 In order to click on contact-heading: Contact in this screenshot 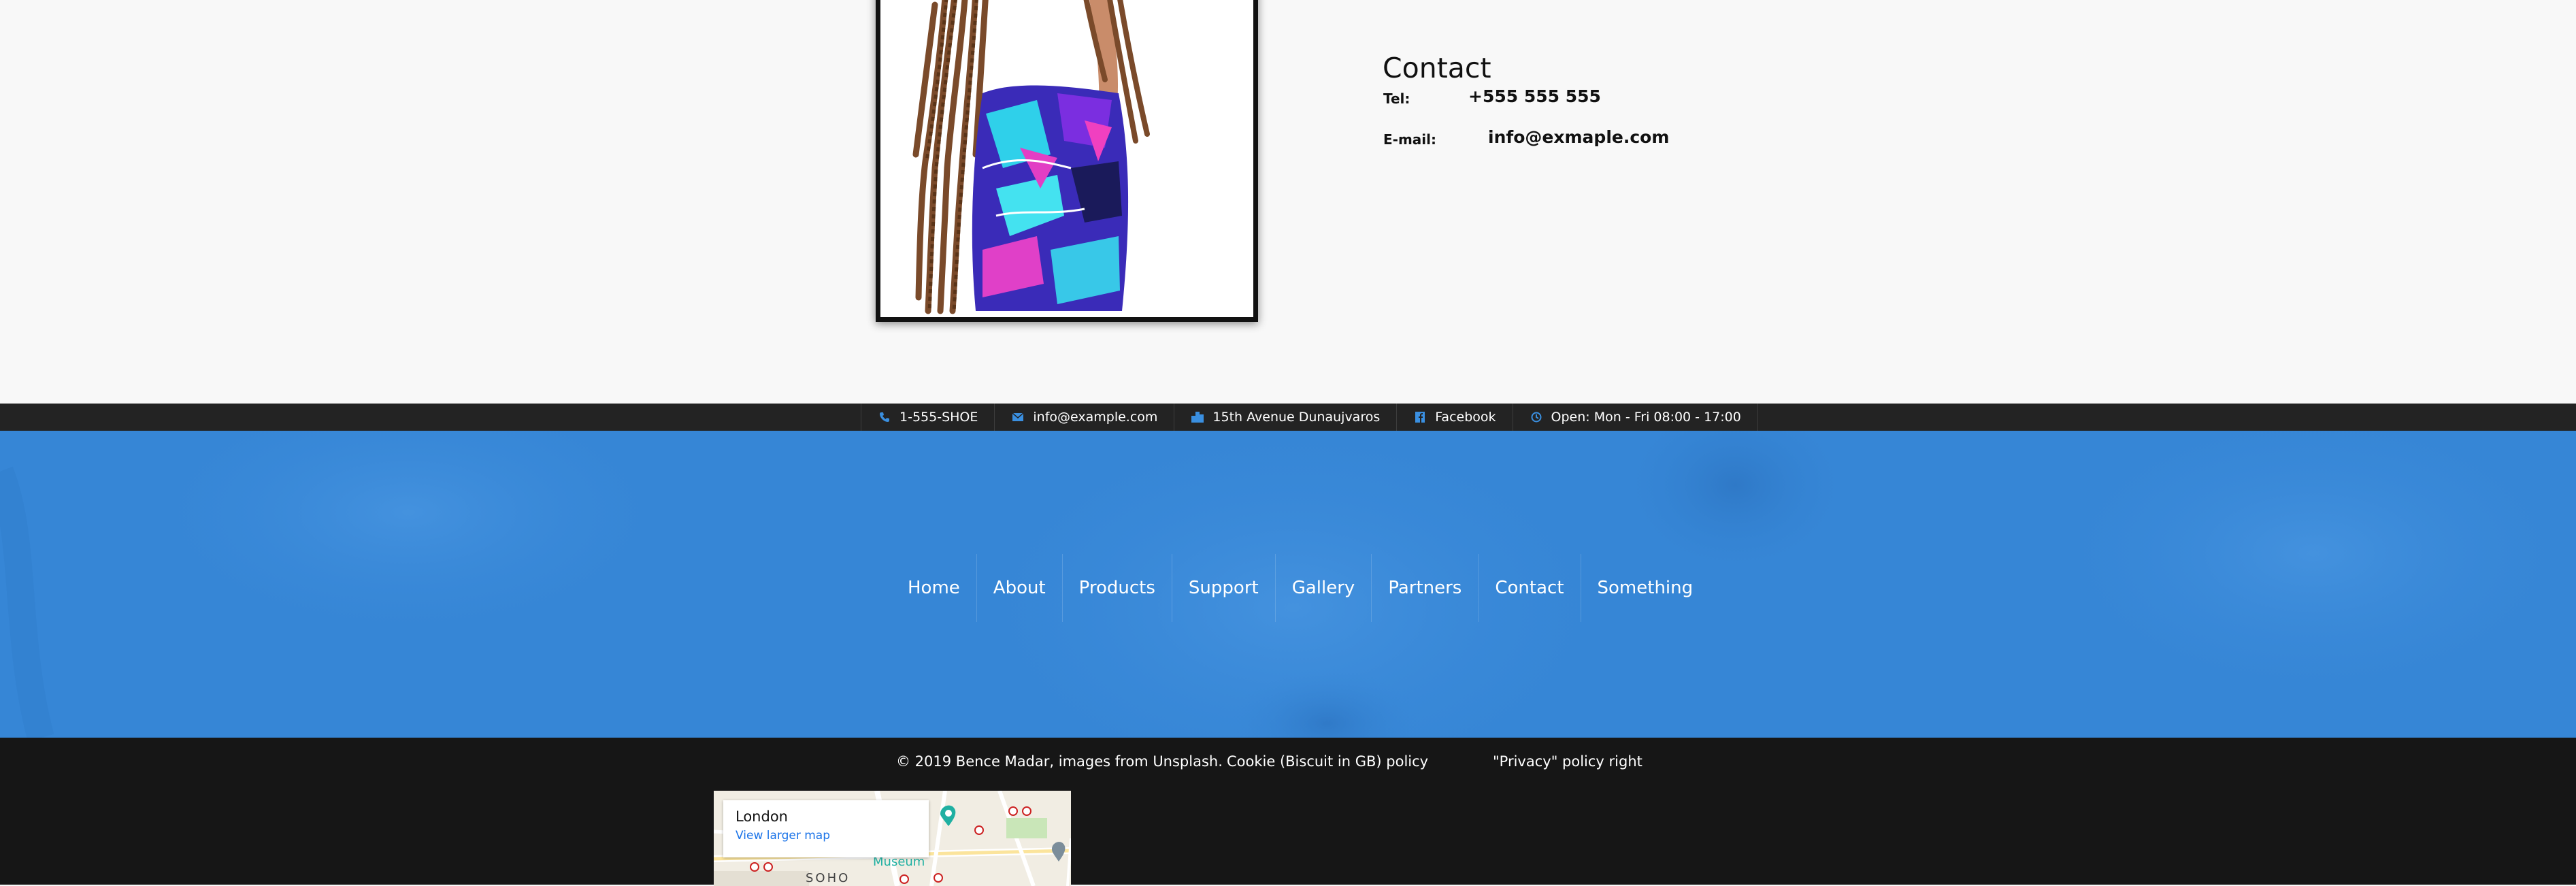, I will do `click(1437, 68)`.